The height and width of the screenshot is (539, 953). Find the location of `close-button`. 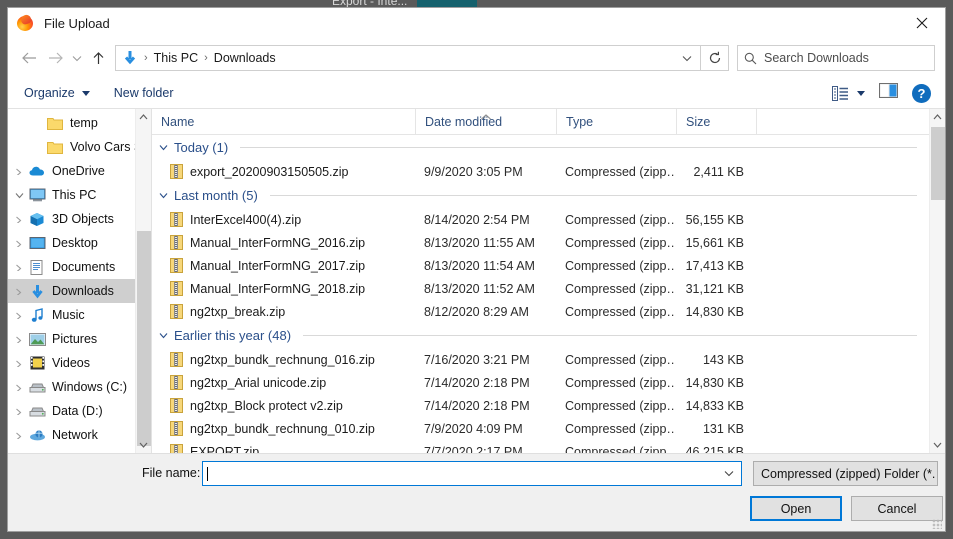

close-button is located at coordinates (922, 23).